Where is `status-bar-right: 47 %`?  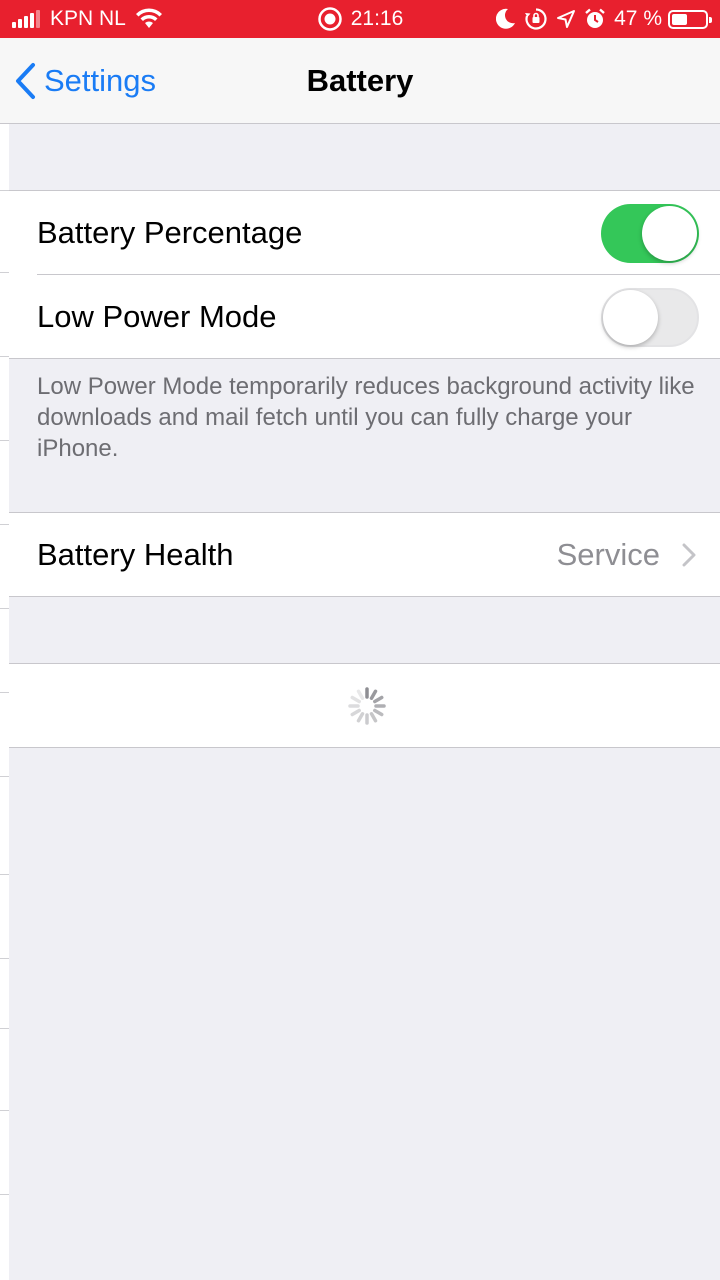
status-bar-right: 47 % is located at coordinates (604, 19).